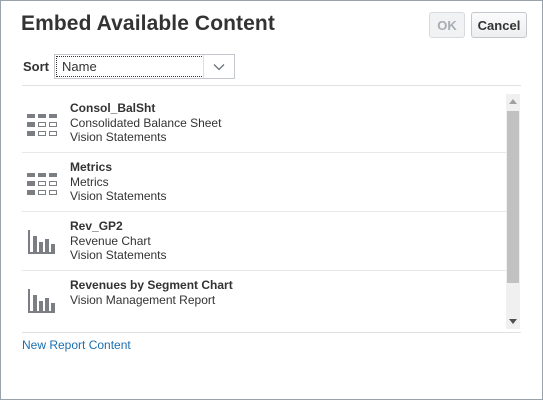  I want to click on list-item: Rev_GP2 Revenue Chart Vision Statements, so click(264, 241).